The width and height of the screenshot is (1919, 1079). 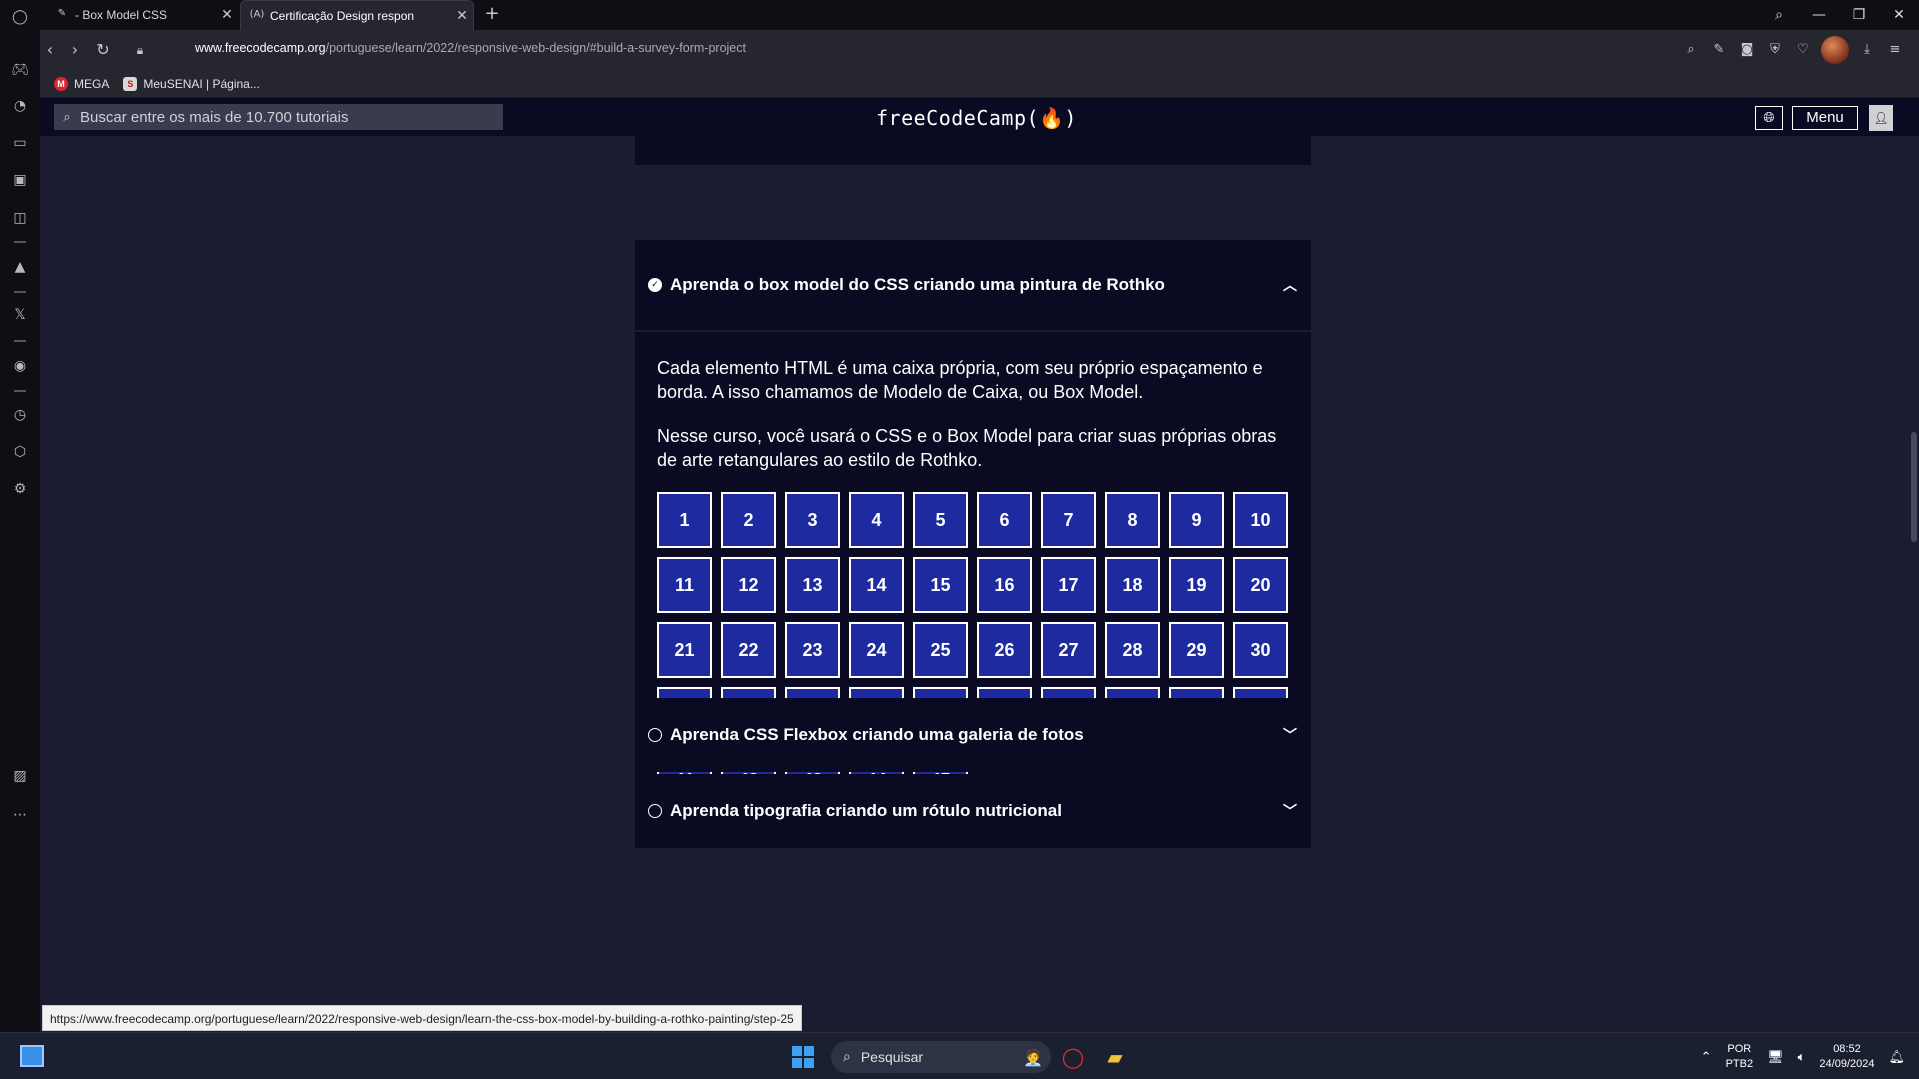 I want to click on widgets-icon, so click(x=32, y=1056).